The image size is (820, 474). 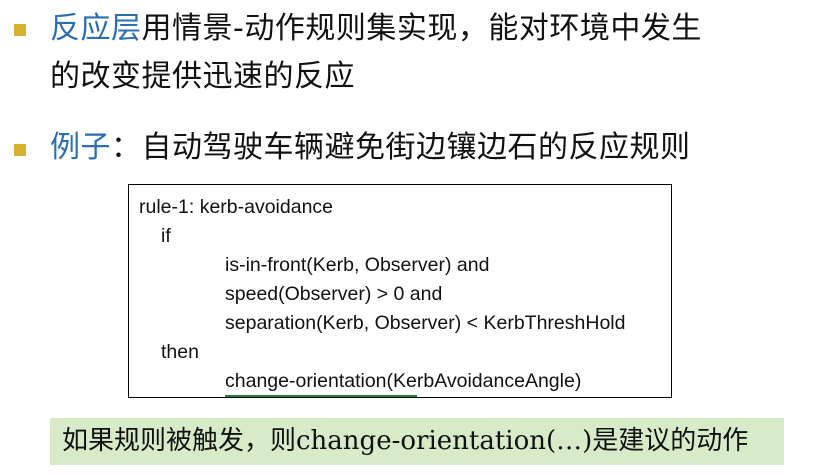 What do you see at coordinates (421, 28) in the screenshot?
I see `bullet-1-text: 用情景-动作规则集实现，能对环境中发生` at bounding box center [421, 28].